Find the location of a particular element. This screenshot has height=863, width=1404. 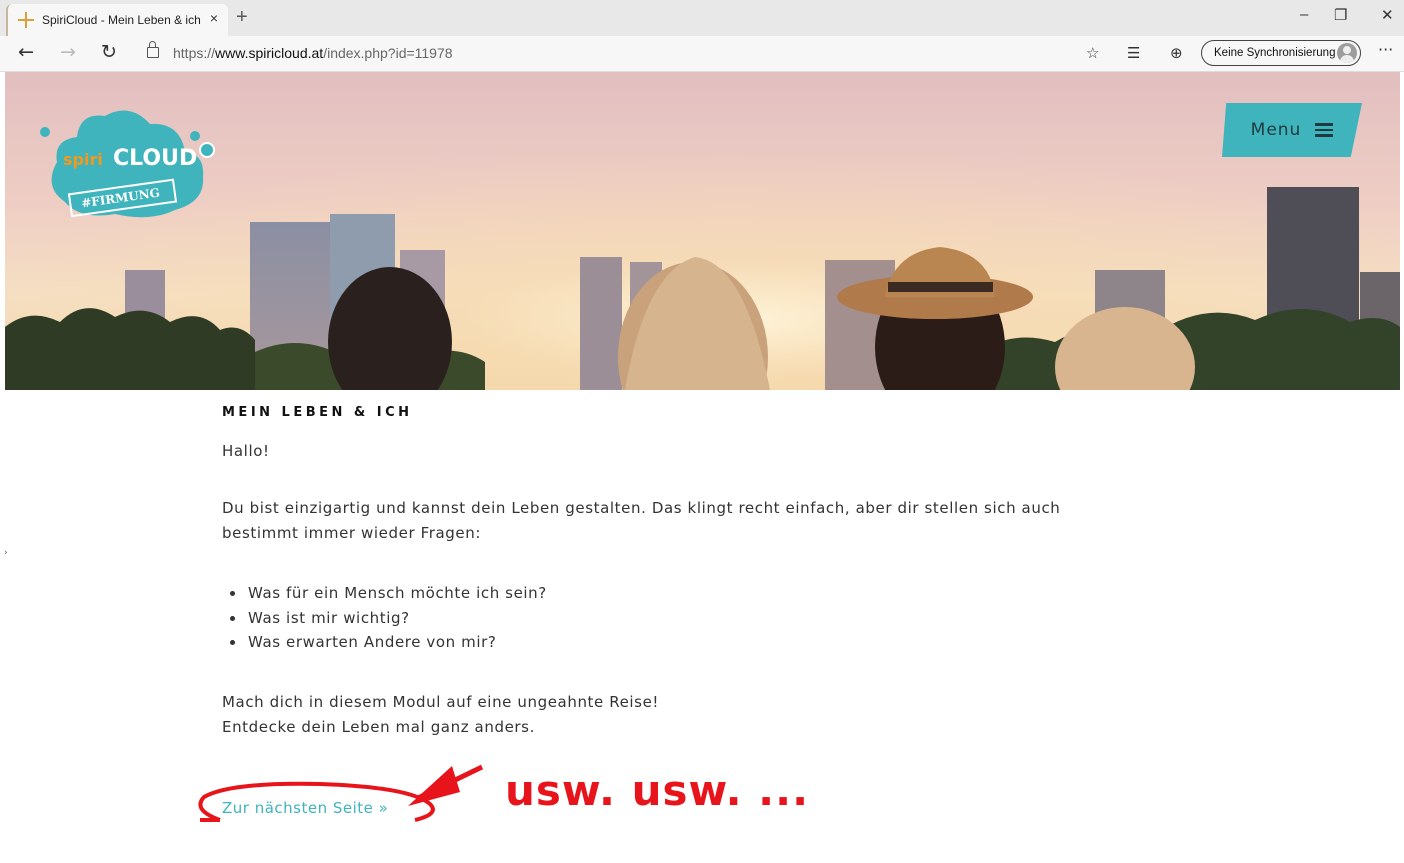

new-tab-button: + is located at coordinates (242, 17).